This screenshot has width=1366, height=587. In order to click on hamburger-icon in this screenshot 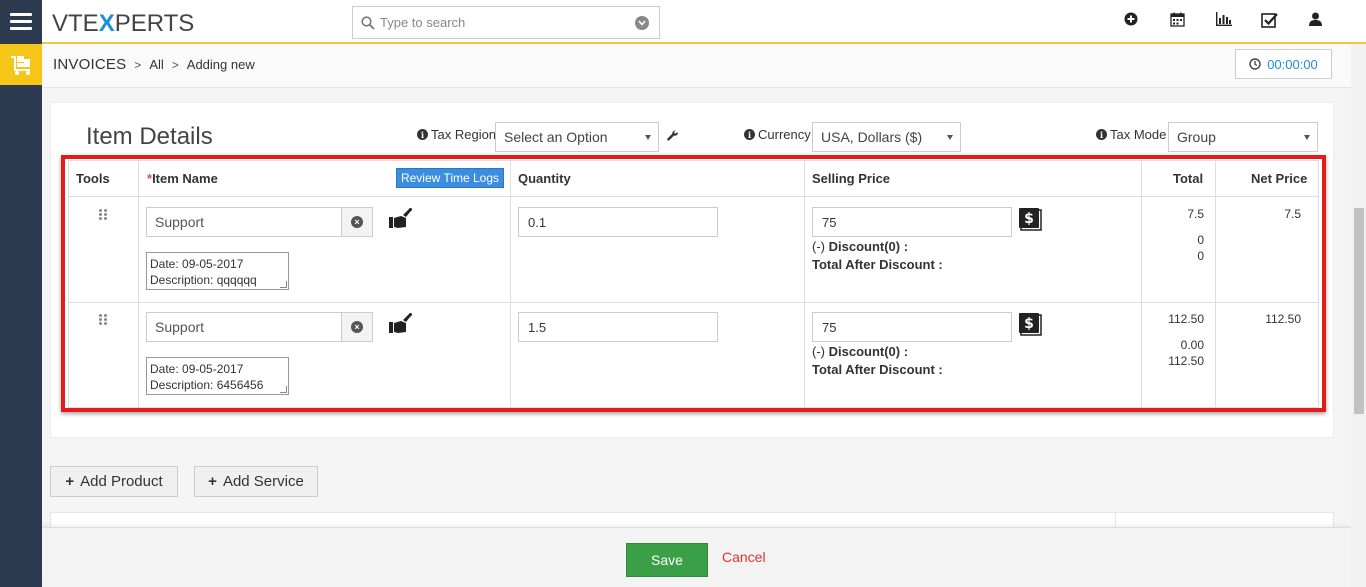, I will do `click(21, 22)`.